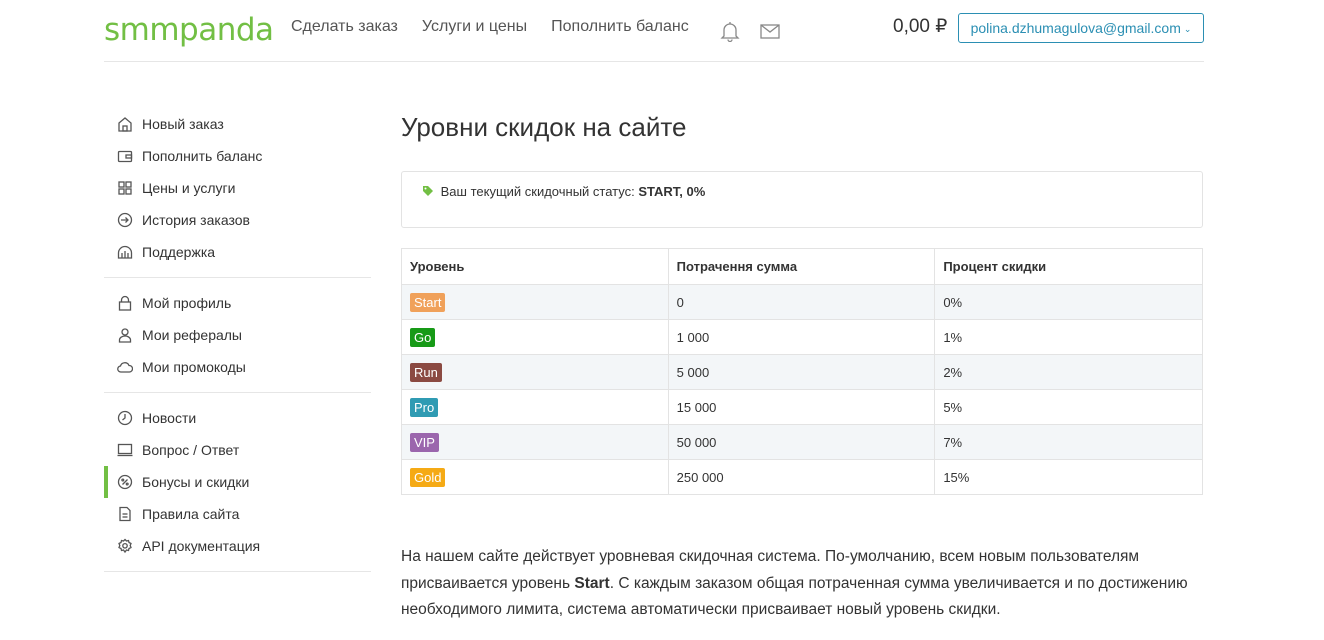  What do you see at coordinates (125, 335) in the screenshot?
I see `user-icon` at bounding box center [125, 335].